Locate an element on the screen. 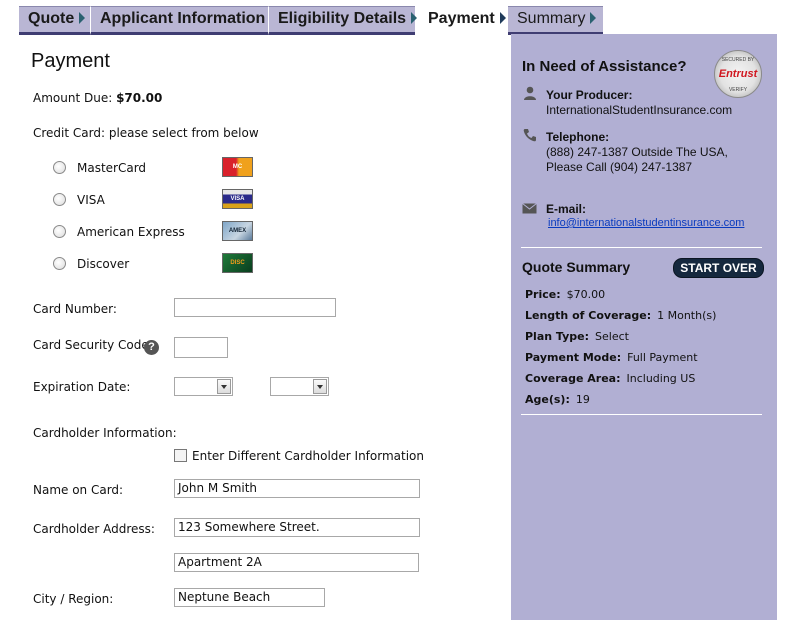  credit-card-prompt: Credit Card: please select from below is located at coordinates (146, 133).